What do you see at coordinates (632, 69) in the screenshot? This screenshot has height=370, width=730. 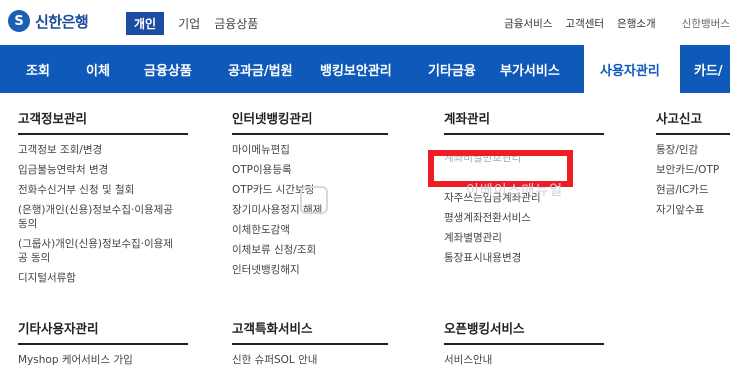 I see `tab-user-management: 사용자관리` at bounding box center [632, 69].